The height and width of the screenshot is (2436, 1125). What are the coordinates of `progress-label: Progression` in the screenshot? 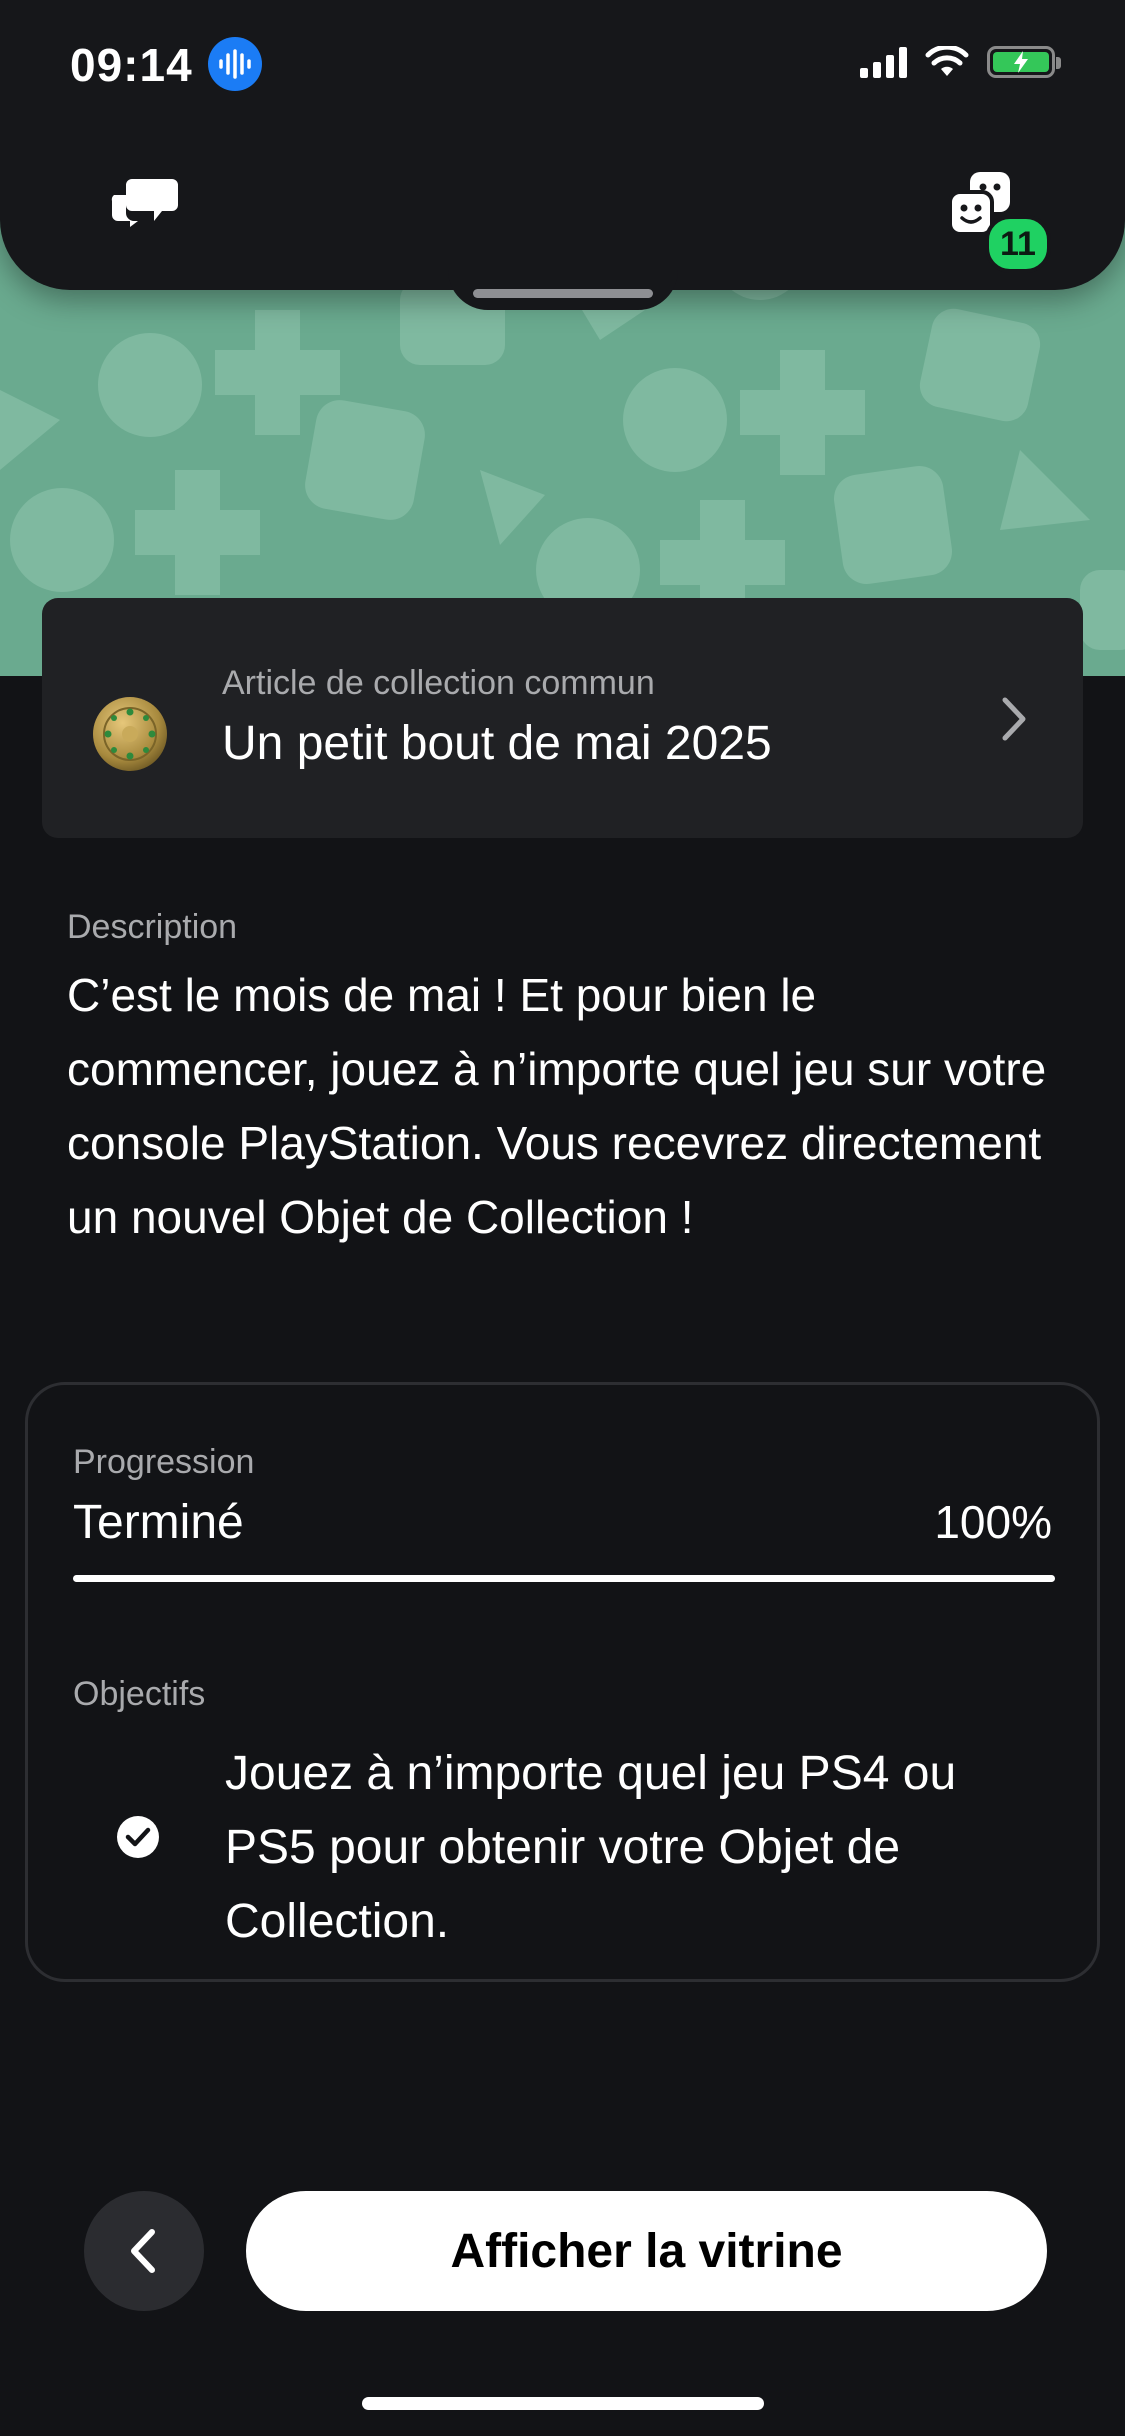 It's located at (164, 1462).